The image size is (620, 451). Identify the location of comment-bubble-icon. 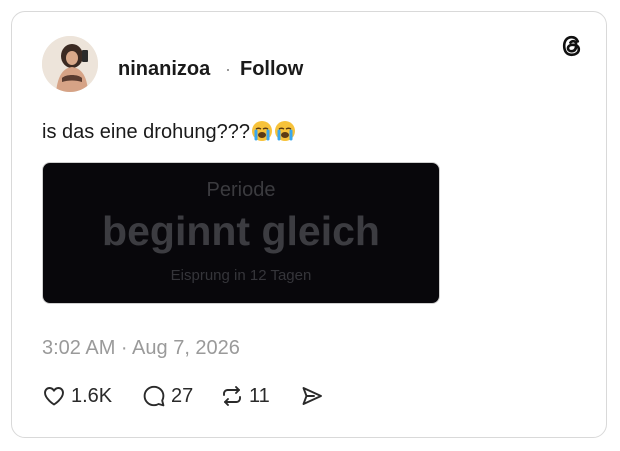
(154, 396).